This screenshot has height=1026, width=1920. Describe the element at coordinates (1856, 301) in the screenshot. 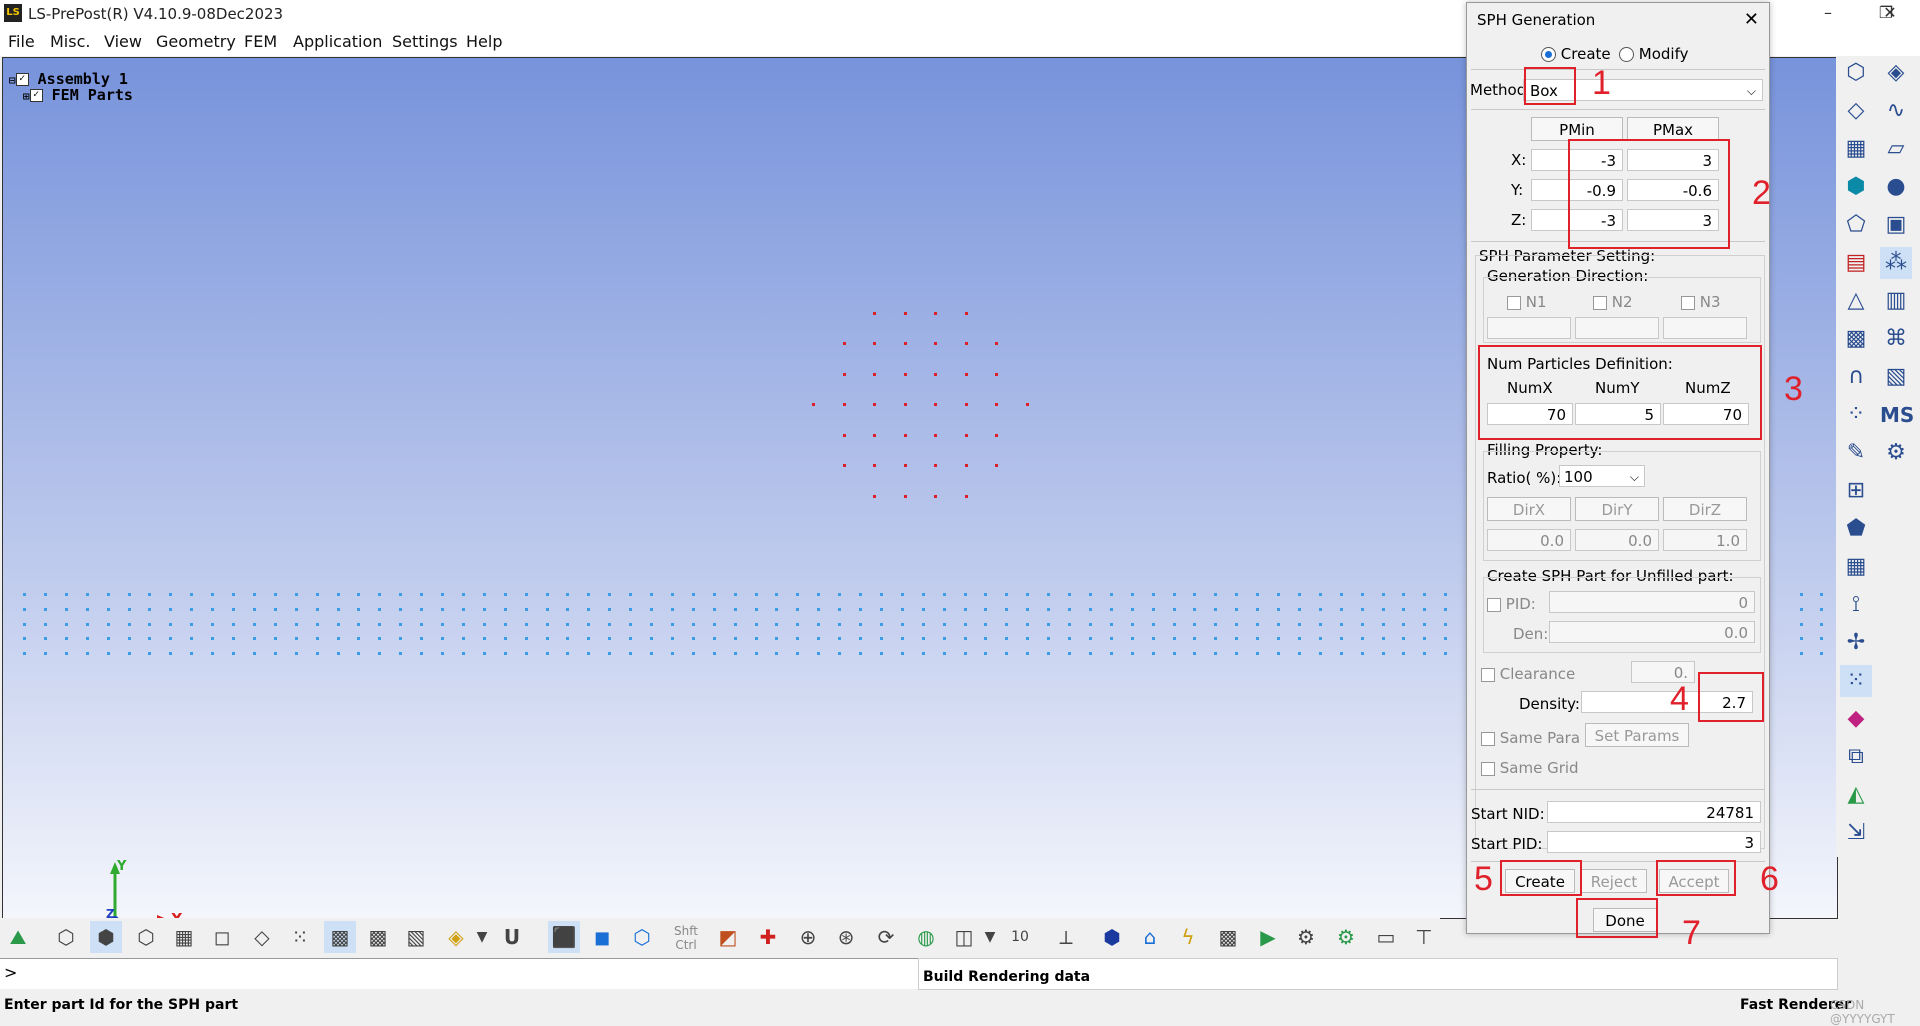

I see `triangle-mesh-icon: △` at that location.